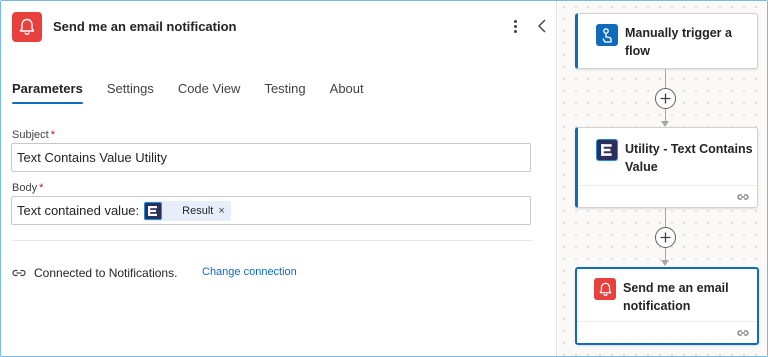 The image size is (768, 357). I want to click on body-text: Text contained value:, so click(78, 210).